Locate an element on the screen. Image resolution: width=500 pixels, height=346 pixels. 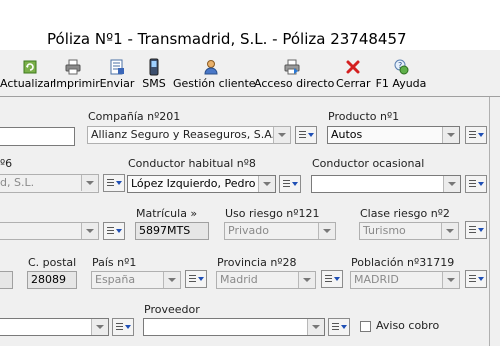
close-button: Cerrar is located at coordinates (353, 74).